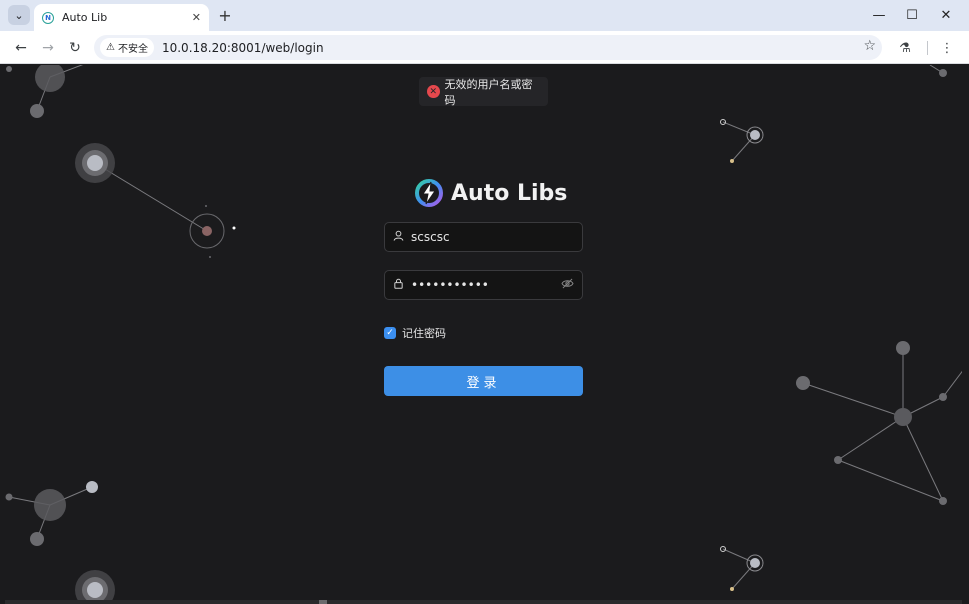 This screenshot has height=604, width=969. What do you see at coordinates (483, 602) in the screenshot?
I see `horizontal-scrollbar` at bounding box center [483, 602].